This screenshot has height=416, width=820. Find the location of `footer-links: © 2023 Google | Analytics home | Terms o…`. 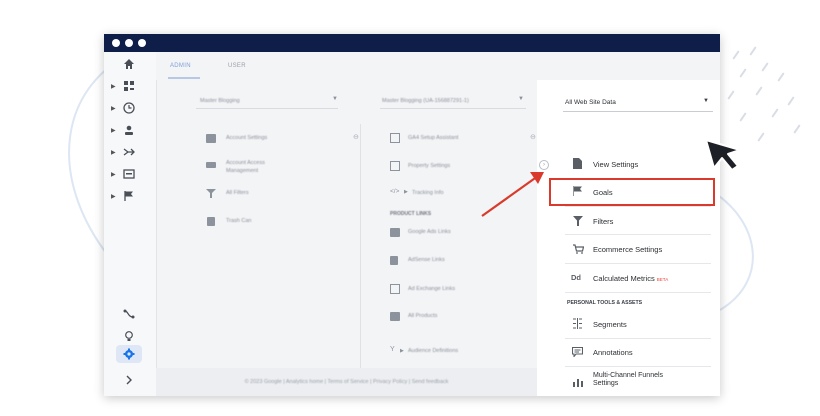

footer-links: © 2023 Google | Analytics home | Terms o… is located at coordinates (347, 382).